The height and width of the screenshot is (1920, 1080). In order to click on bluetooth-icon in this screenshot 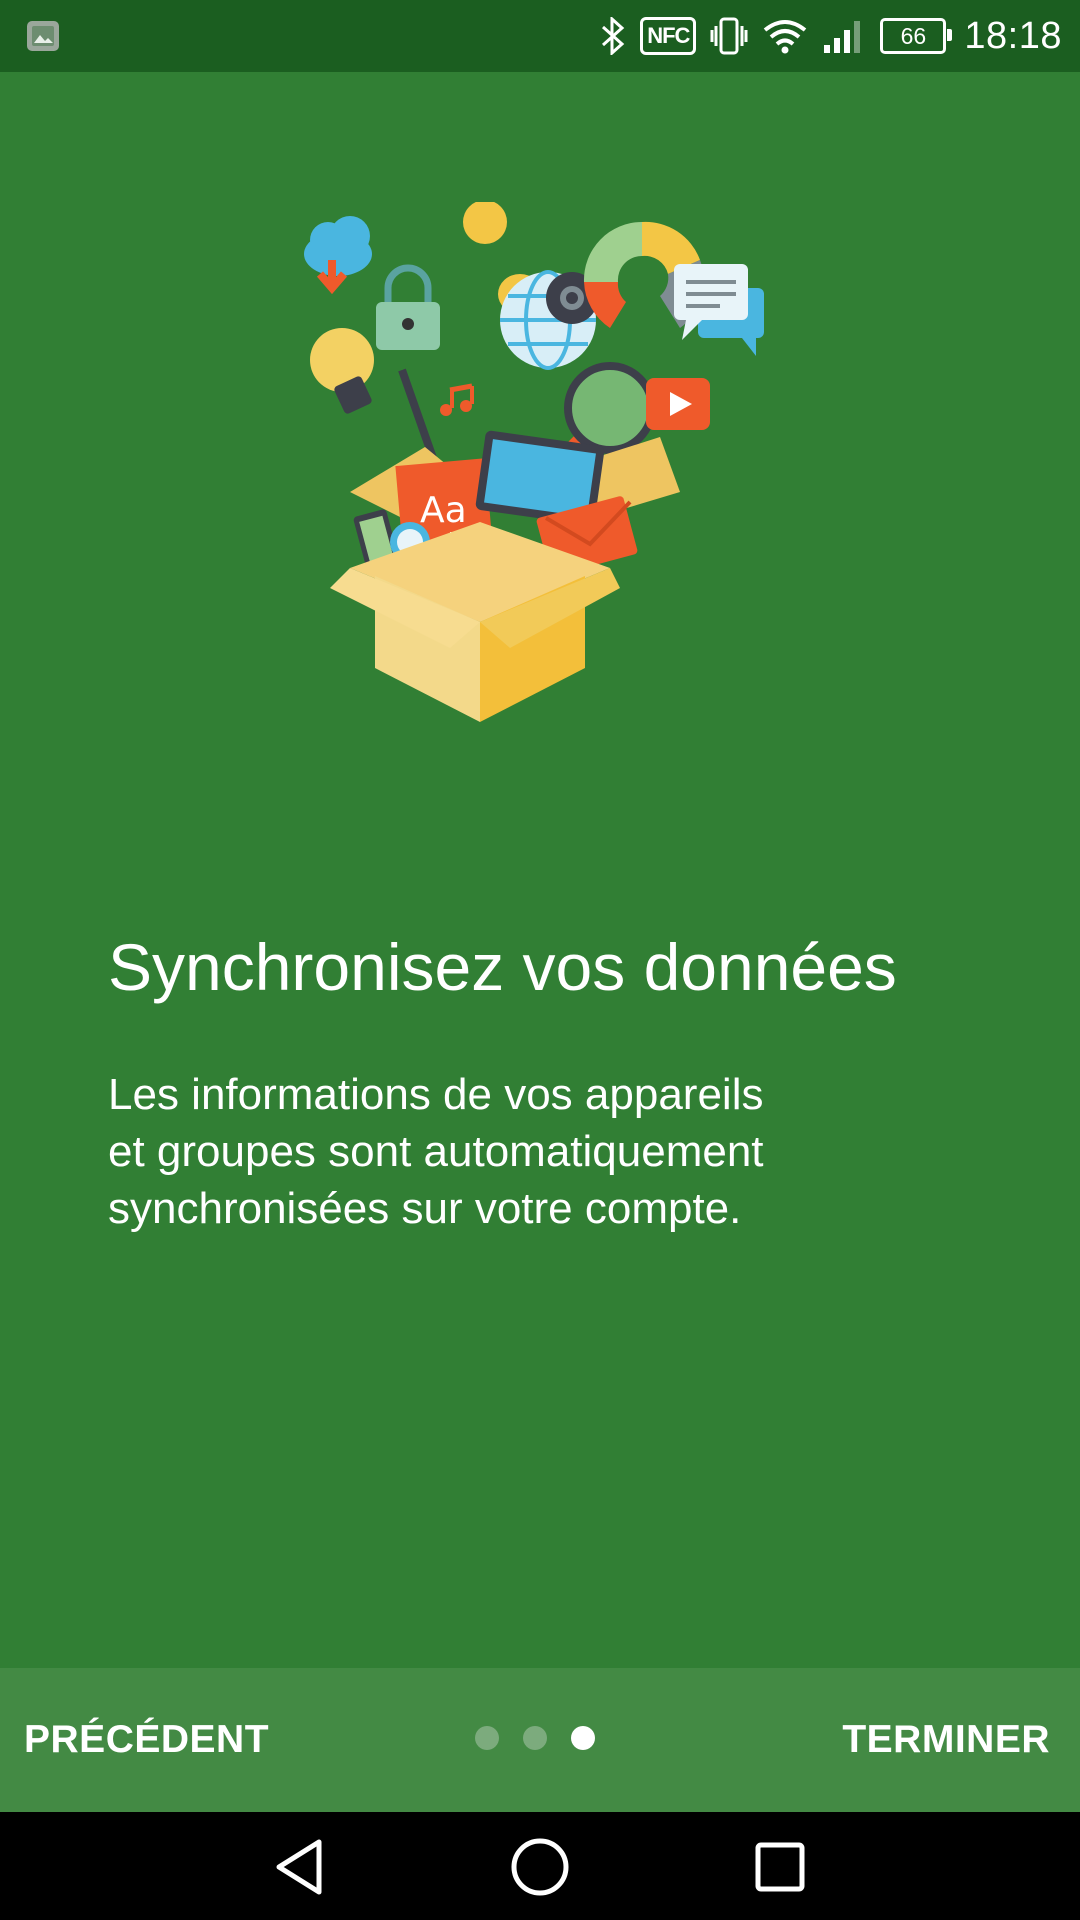, I will do `click(613, 36)`.